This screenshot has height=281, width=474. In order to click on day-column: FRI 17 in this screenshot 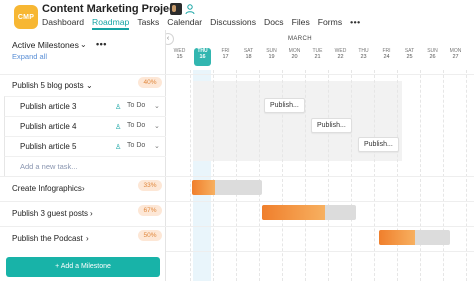, I will do `click(225, 57)`.